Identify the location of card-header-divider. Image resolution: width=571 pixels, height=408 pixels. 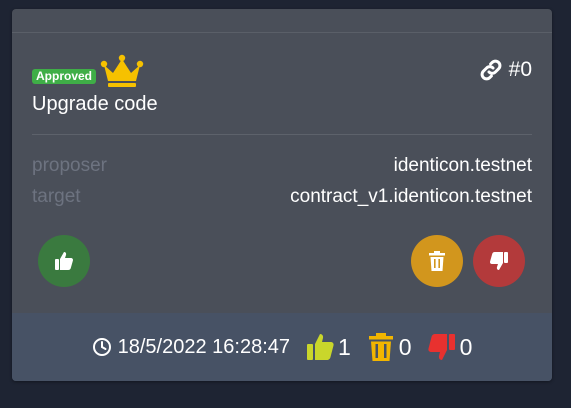
(282, 32).